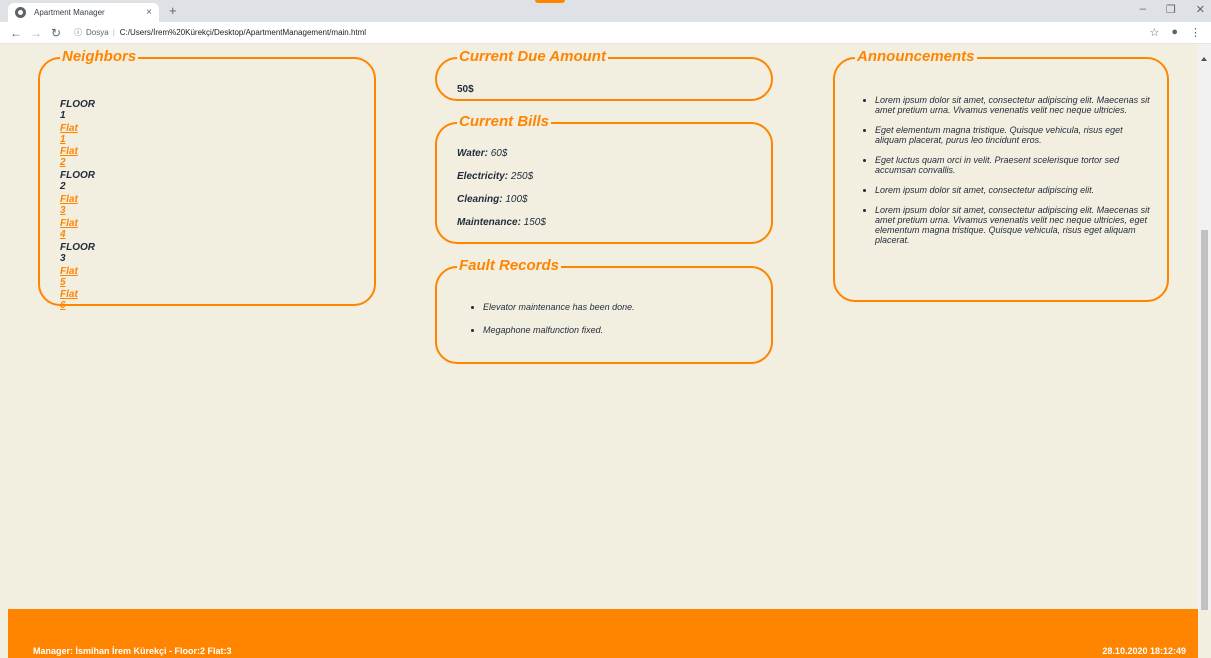 The width and height of the screenshot is (1211, 658). I want to click on flat-link-3: Flat 3, so click(69, 205).